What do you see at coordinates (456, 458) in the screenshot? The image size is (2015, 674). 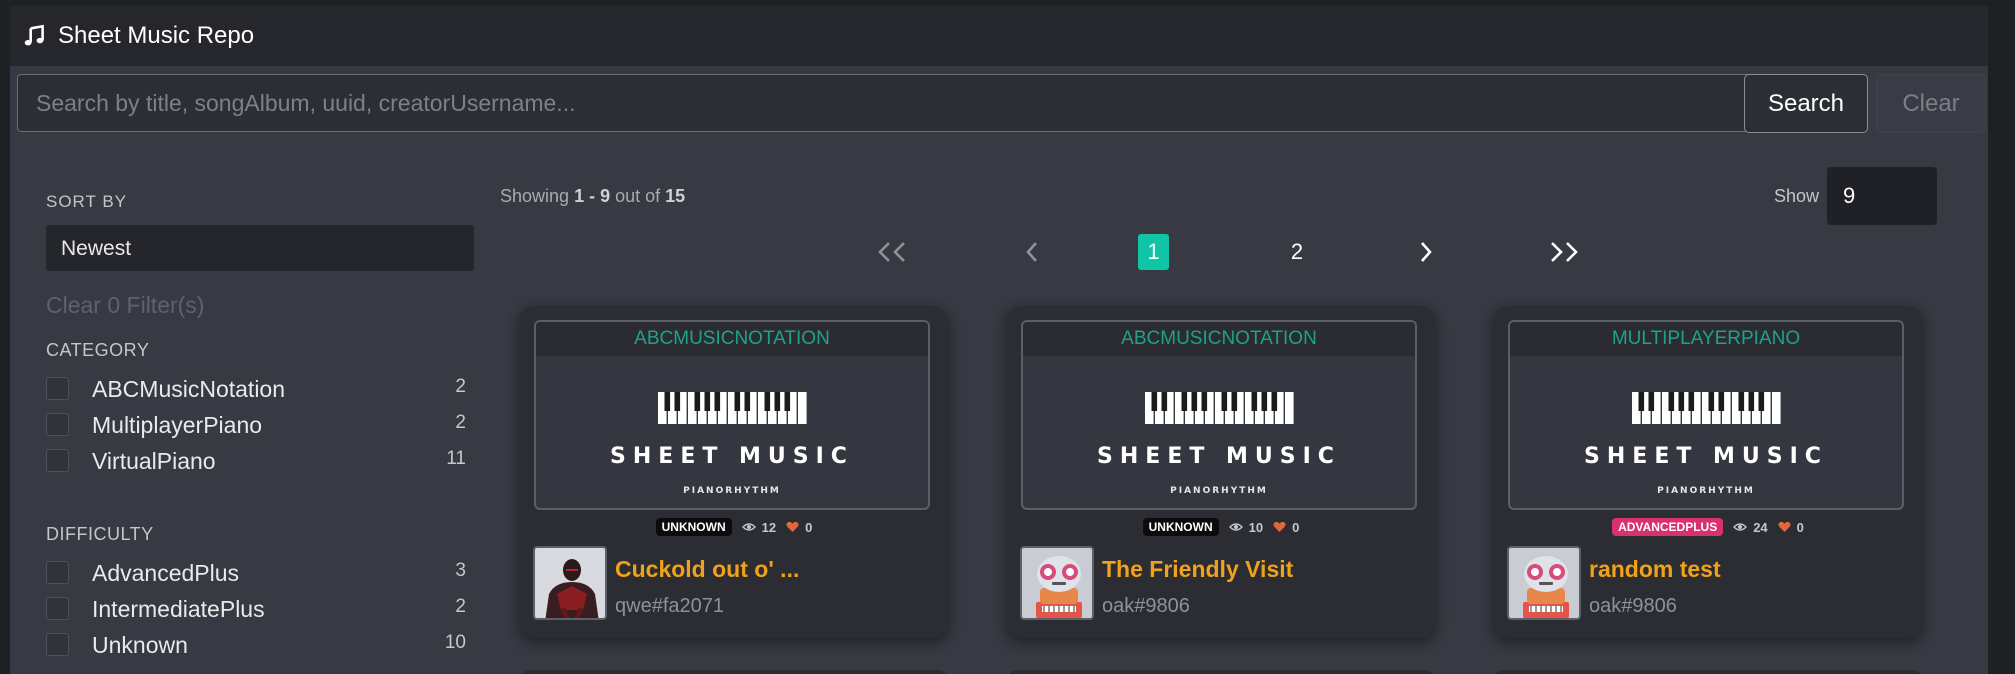 I see `filter-count: 11` at bounding box center [456, 458].